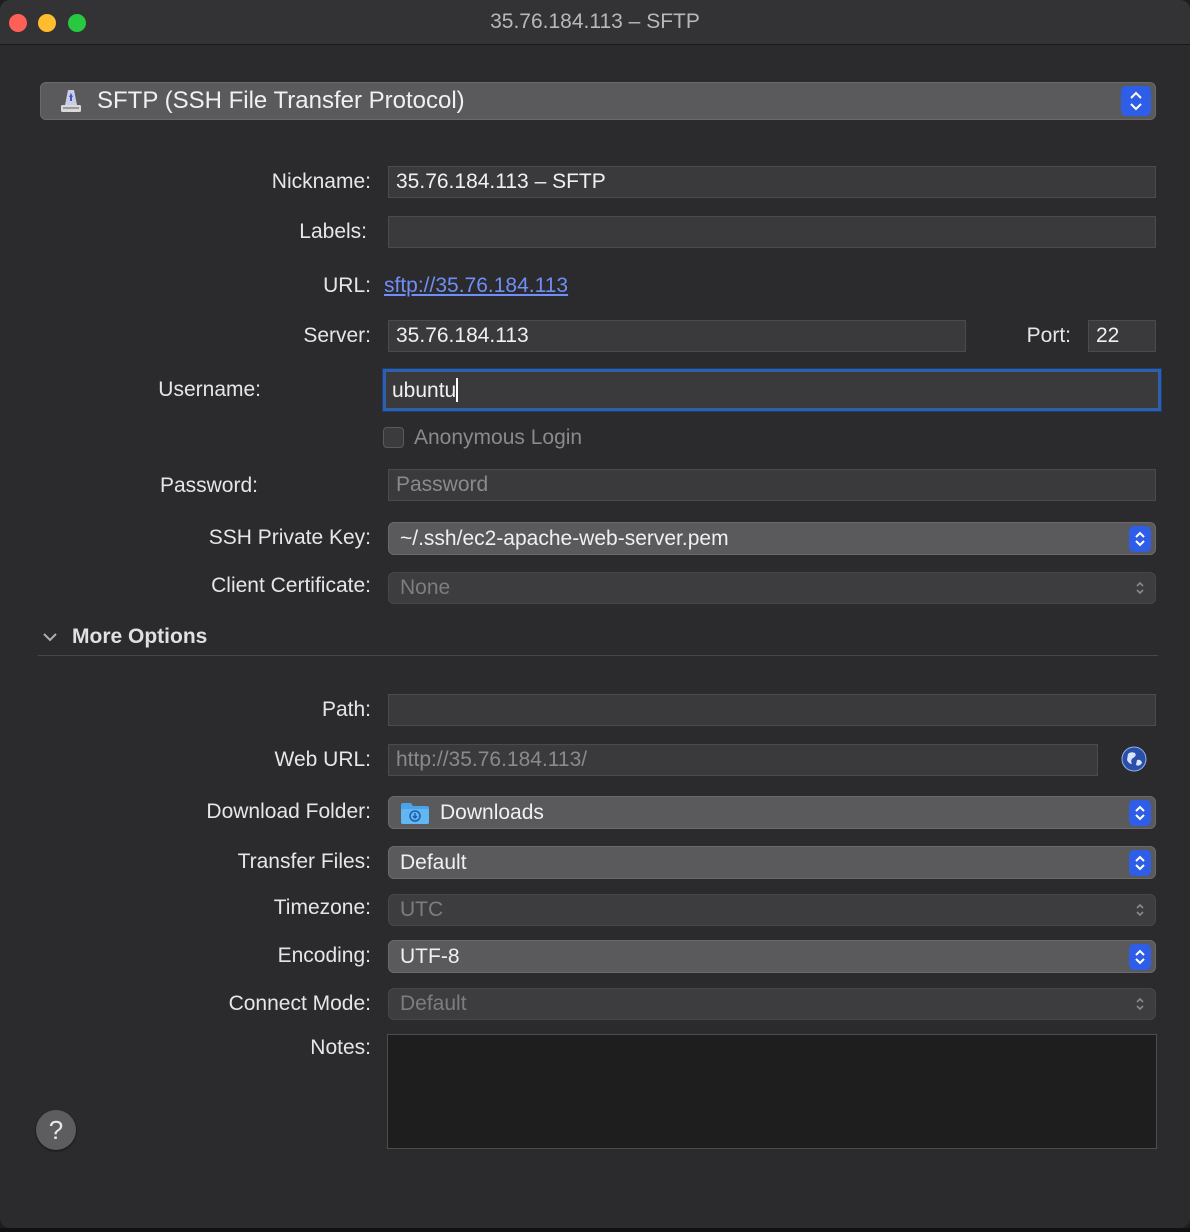 The image size is (1190, 1232). I want to click on web-url-field: http://35.76.184.113/, so click(743, 760).